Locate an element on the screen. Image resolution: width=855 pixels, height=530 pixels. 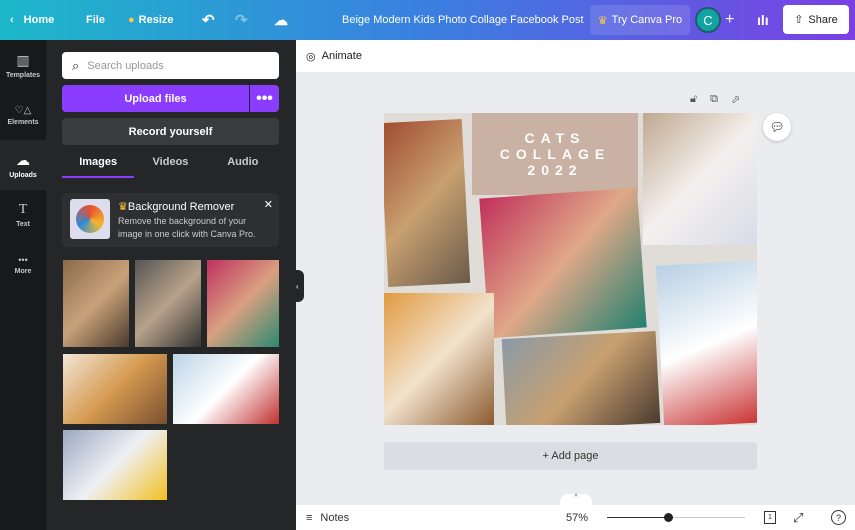
file-menu: File is located at coordinates (95, 20).